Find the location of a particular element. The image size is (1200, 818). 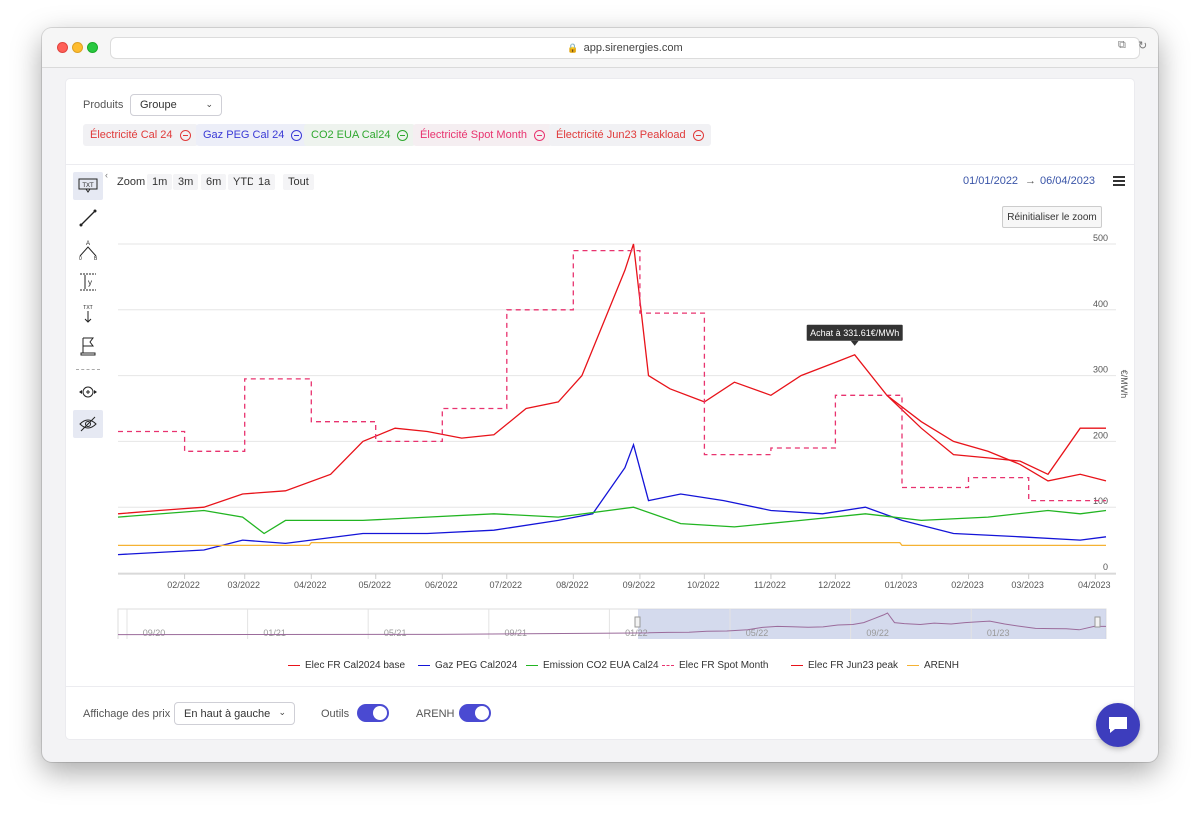

tooltip-box is located at coordinates (854, 332).